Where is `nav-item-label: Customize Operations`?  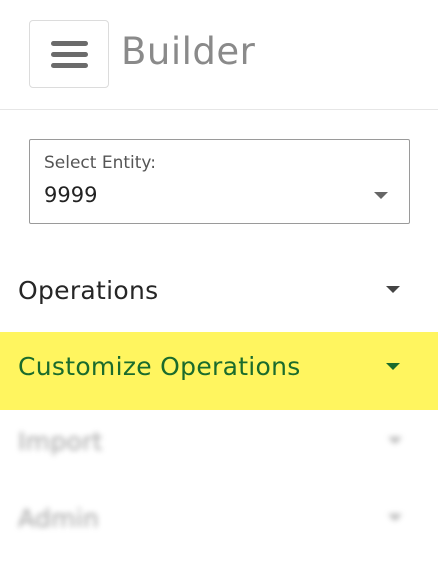
nav-item-label: Customize Operations is located at coordinates (159, 366).